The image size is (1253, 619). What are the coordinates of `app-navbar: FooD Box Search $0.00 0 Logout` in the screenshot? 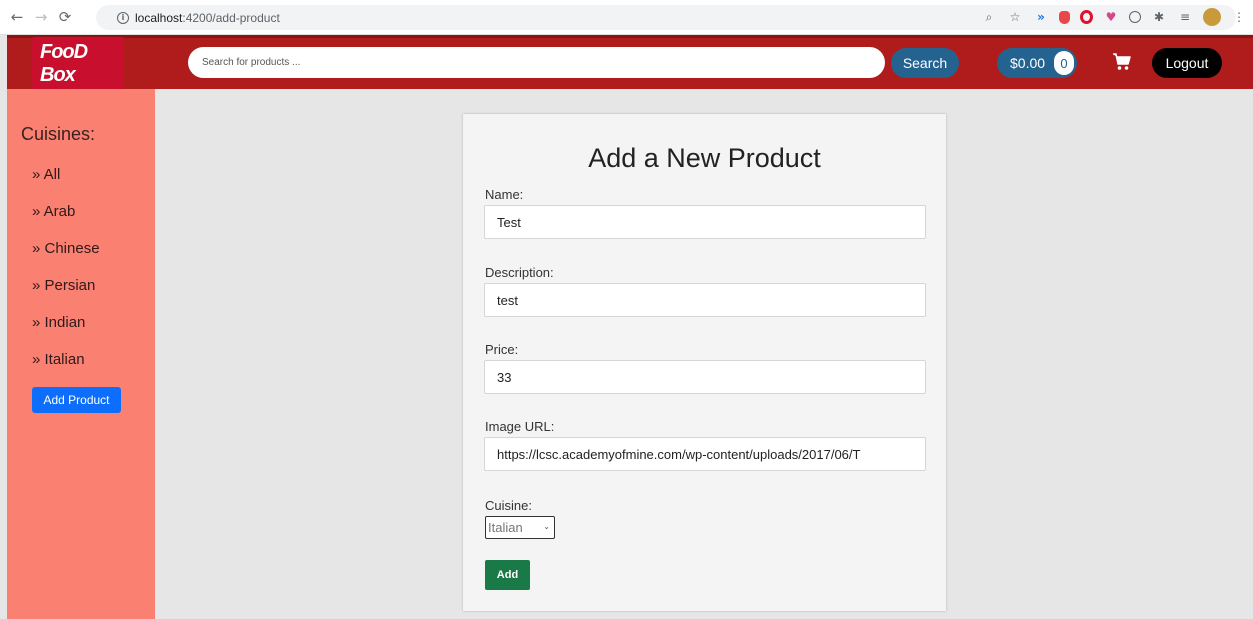 It's located at (630, 63).